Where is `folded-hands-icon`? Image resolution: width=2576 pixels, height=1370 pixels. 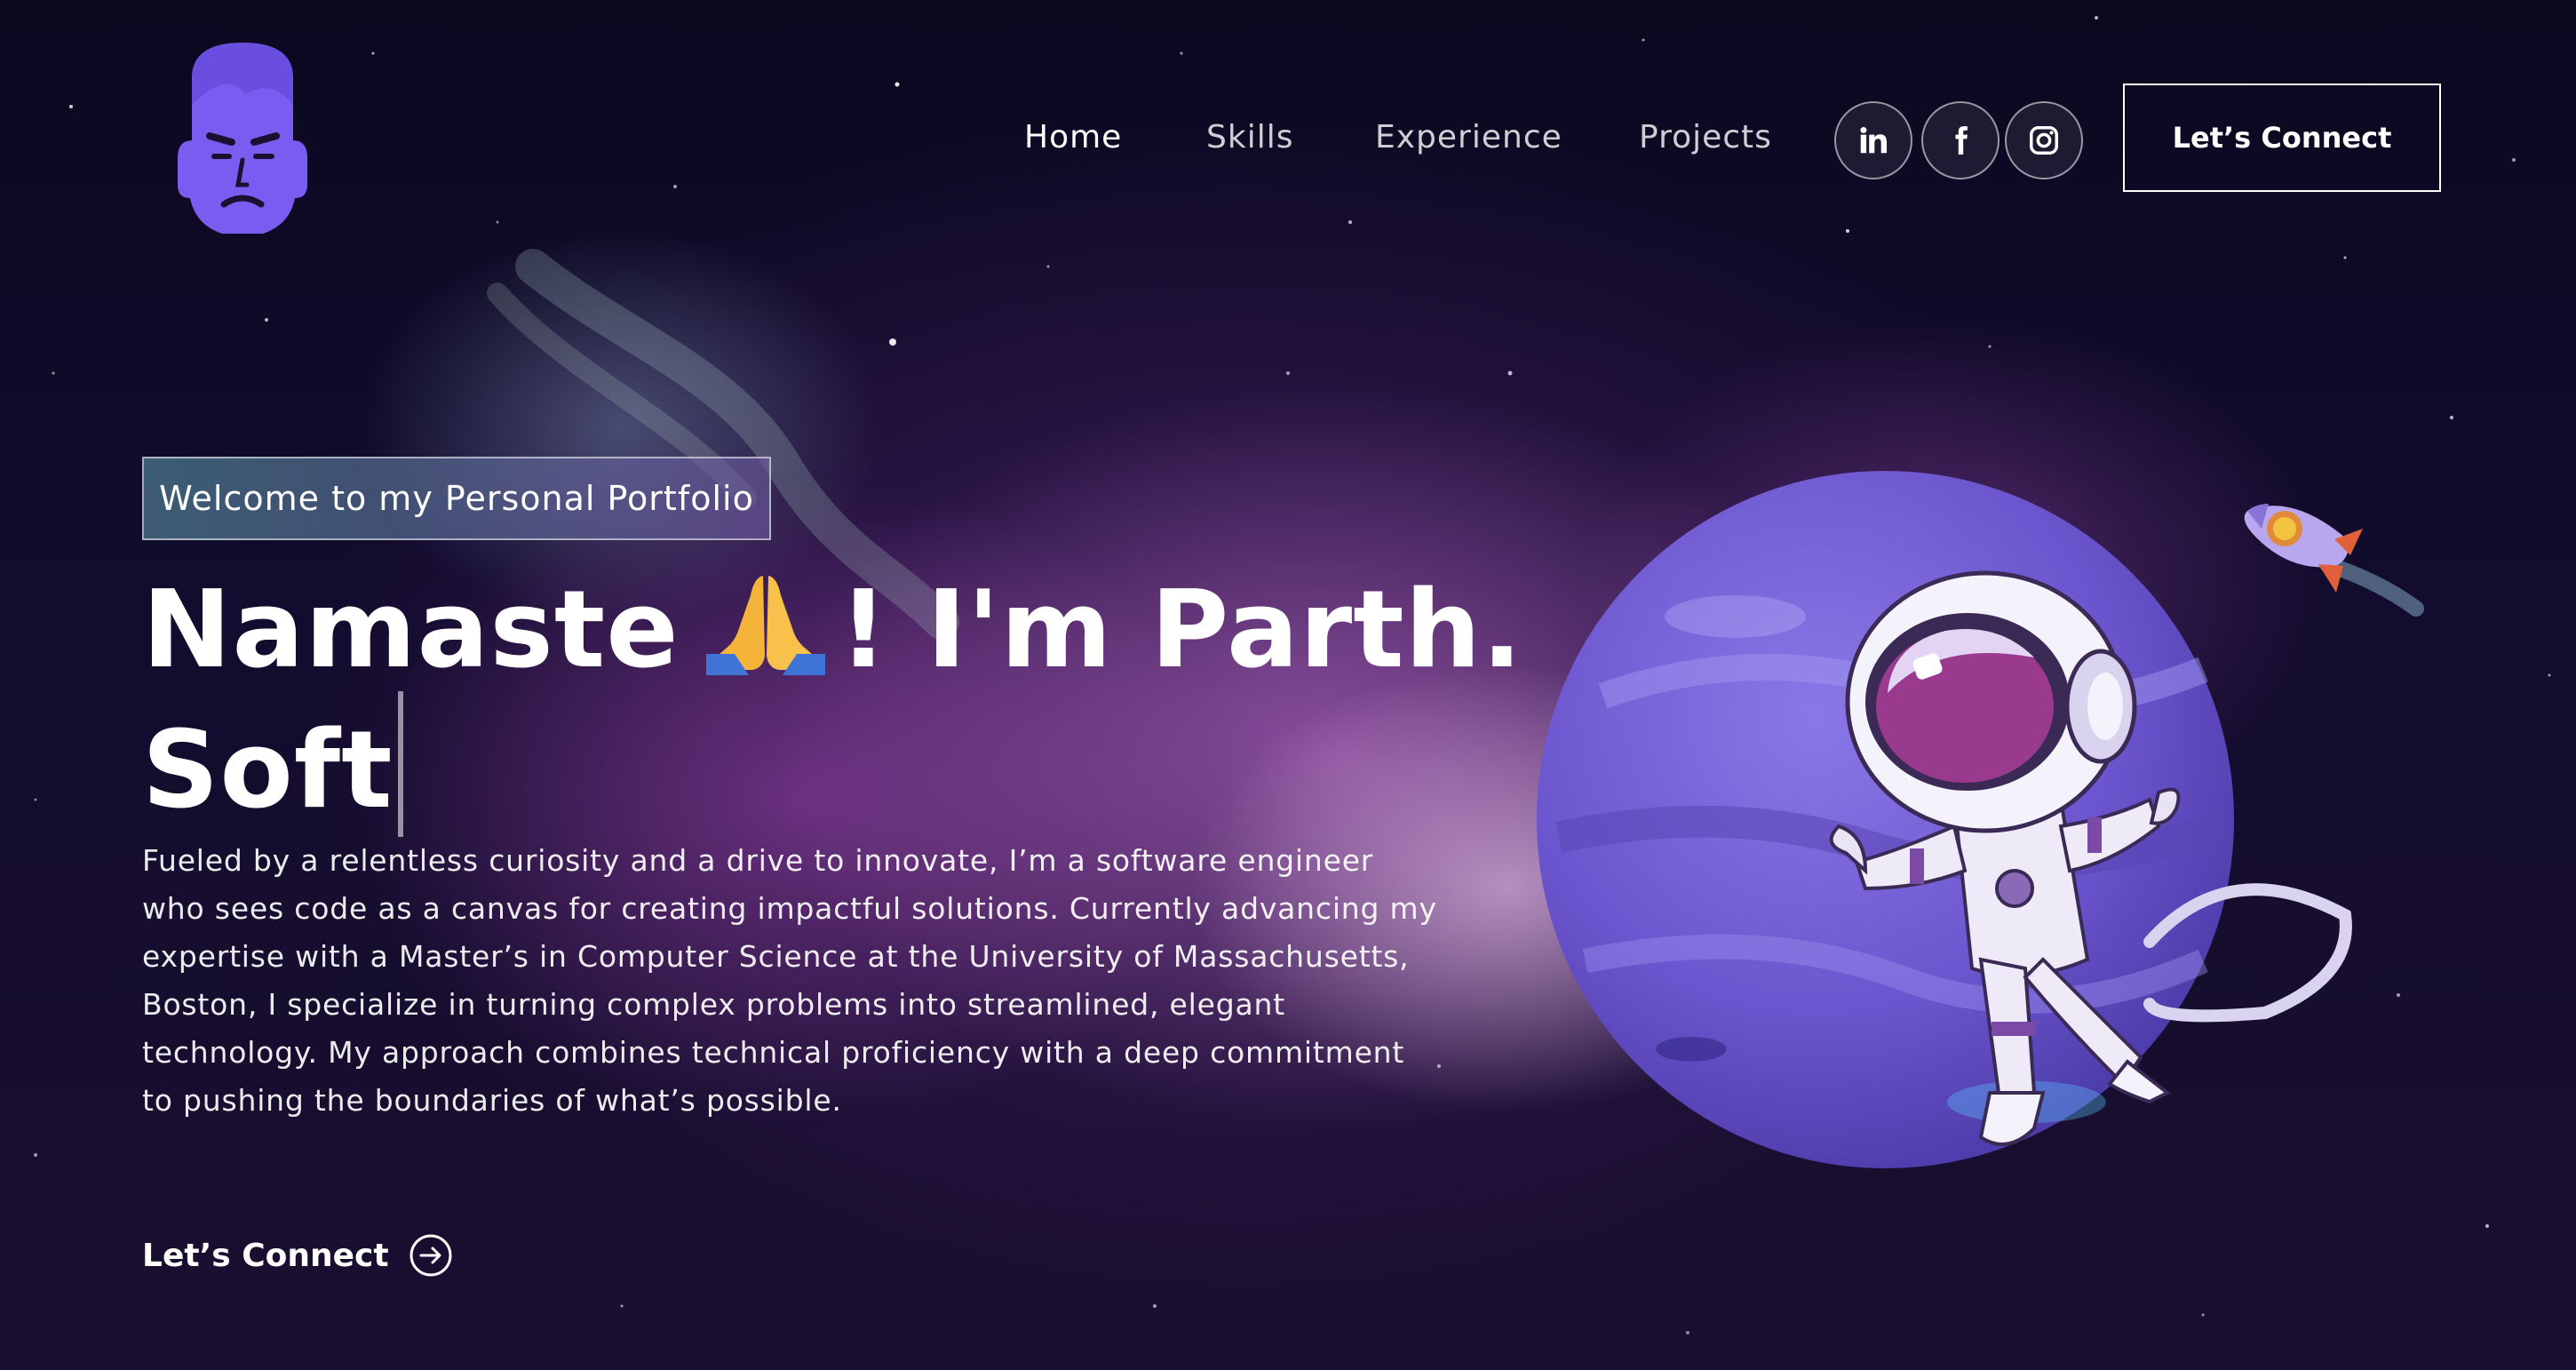 folded-hands-icon is located at coordinates (765, 625).